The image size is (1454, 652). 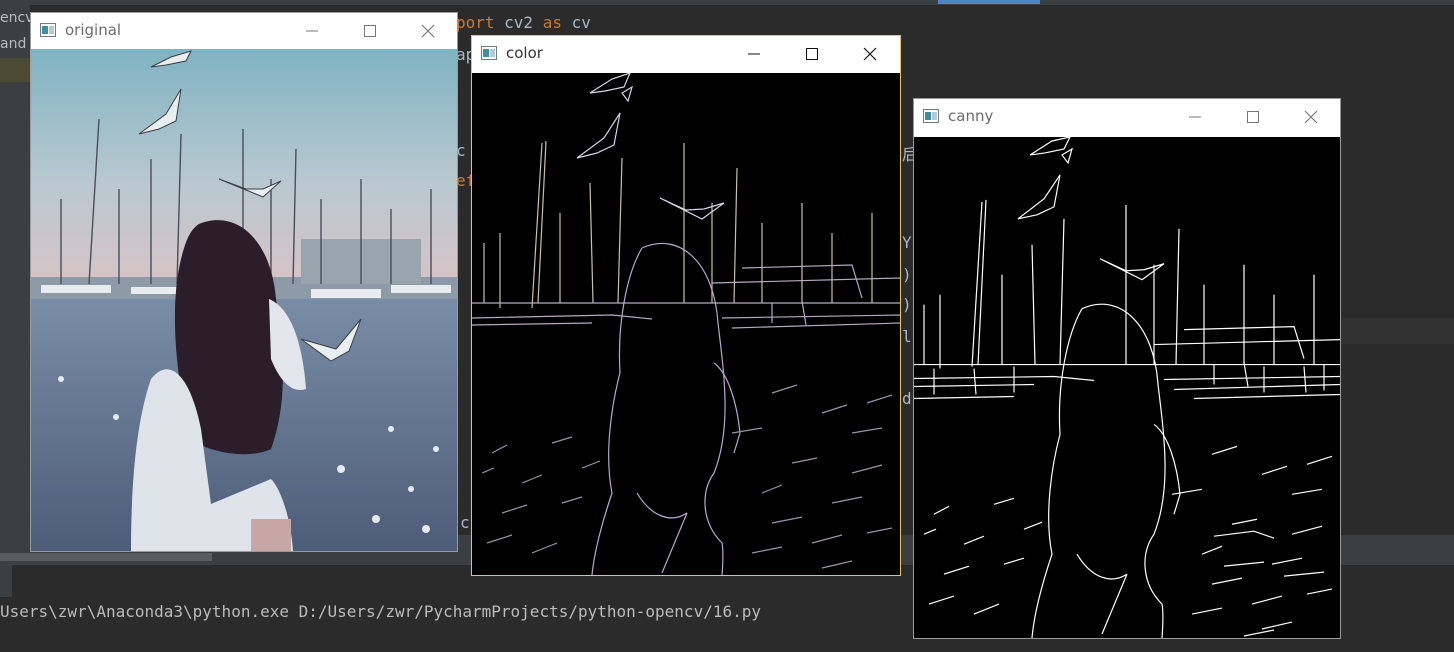 What do you see at coordinates (907, 336) in the screenshot?
I see `code-line: l` at bounding box center [907, 336].